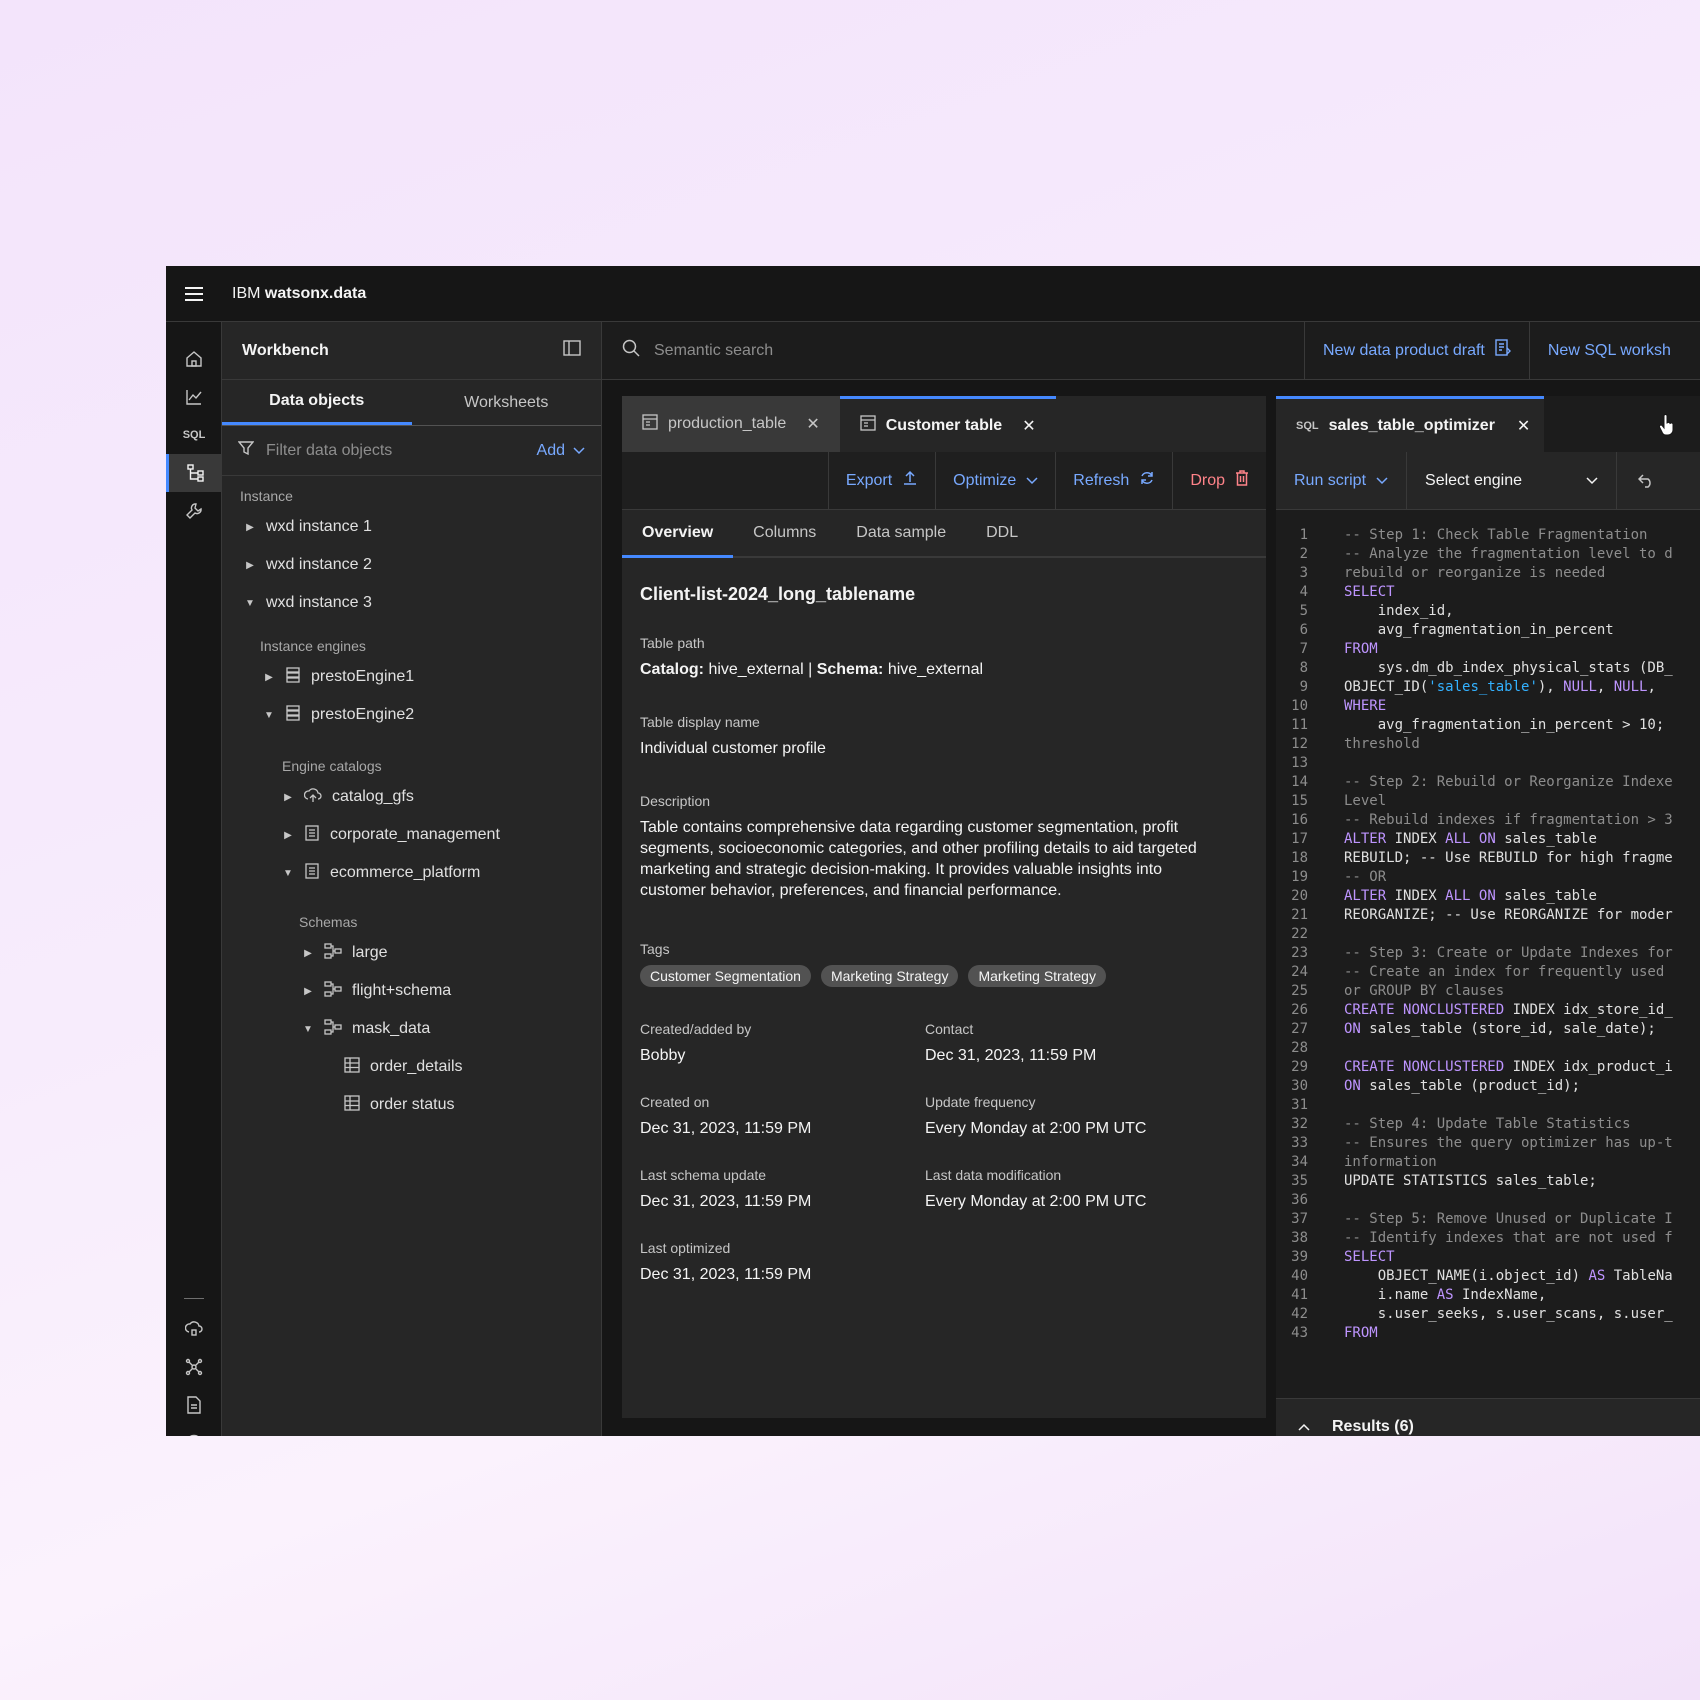  Describe the element at coordinates (194, 294) in the screenshot. I see `menu-icon` at that location.